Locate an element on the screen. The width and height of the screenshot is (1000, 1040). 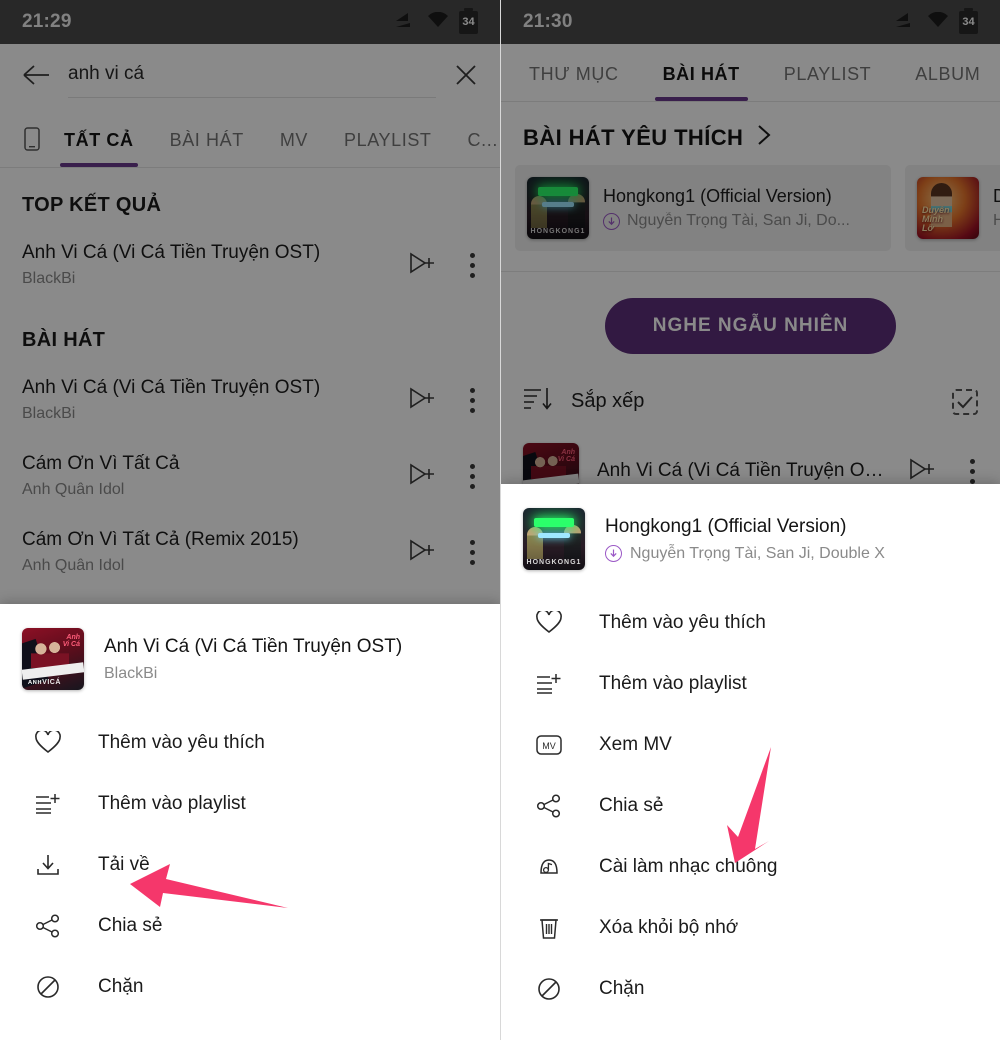
tab-tat-ca: TẤT CẢ is located at coordinates (99, 148).